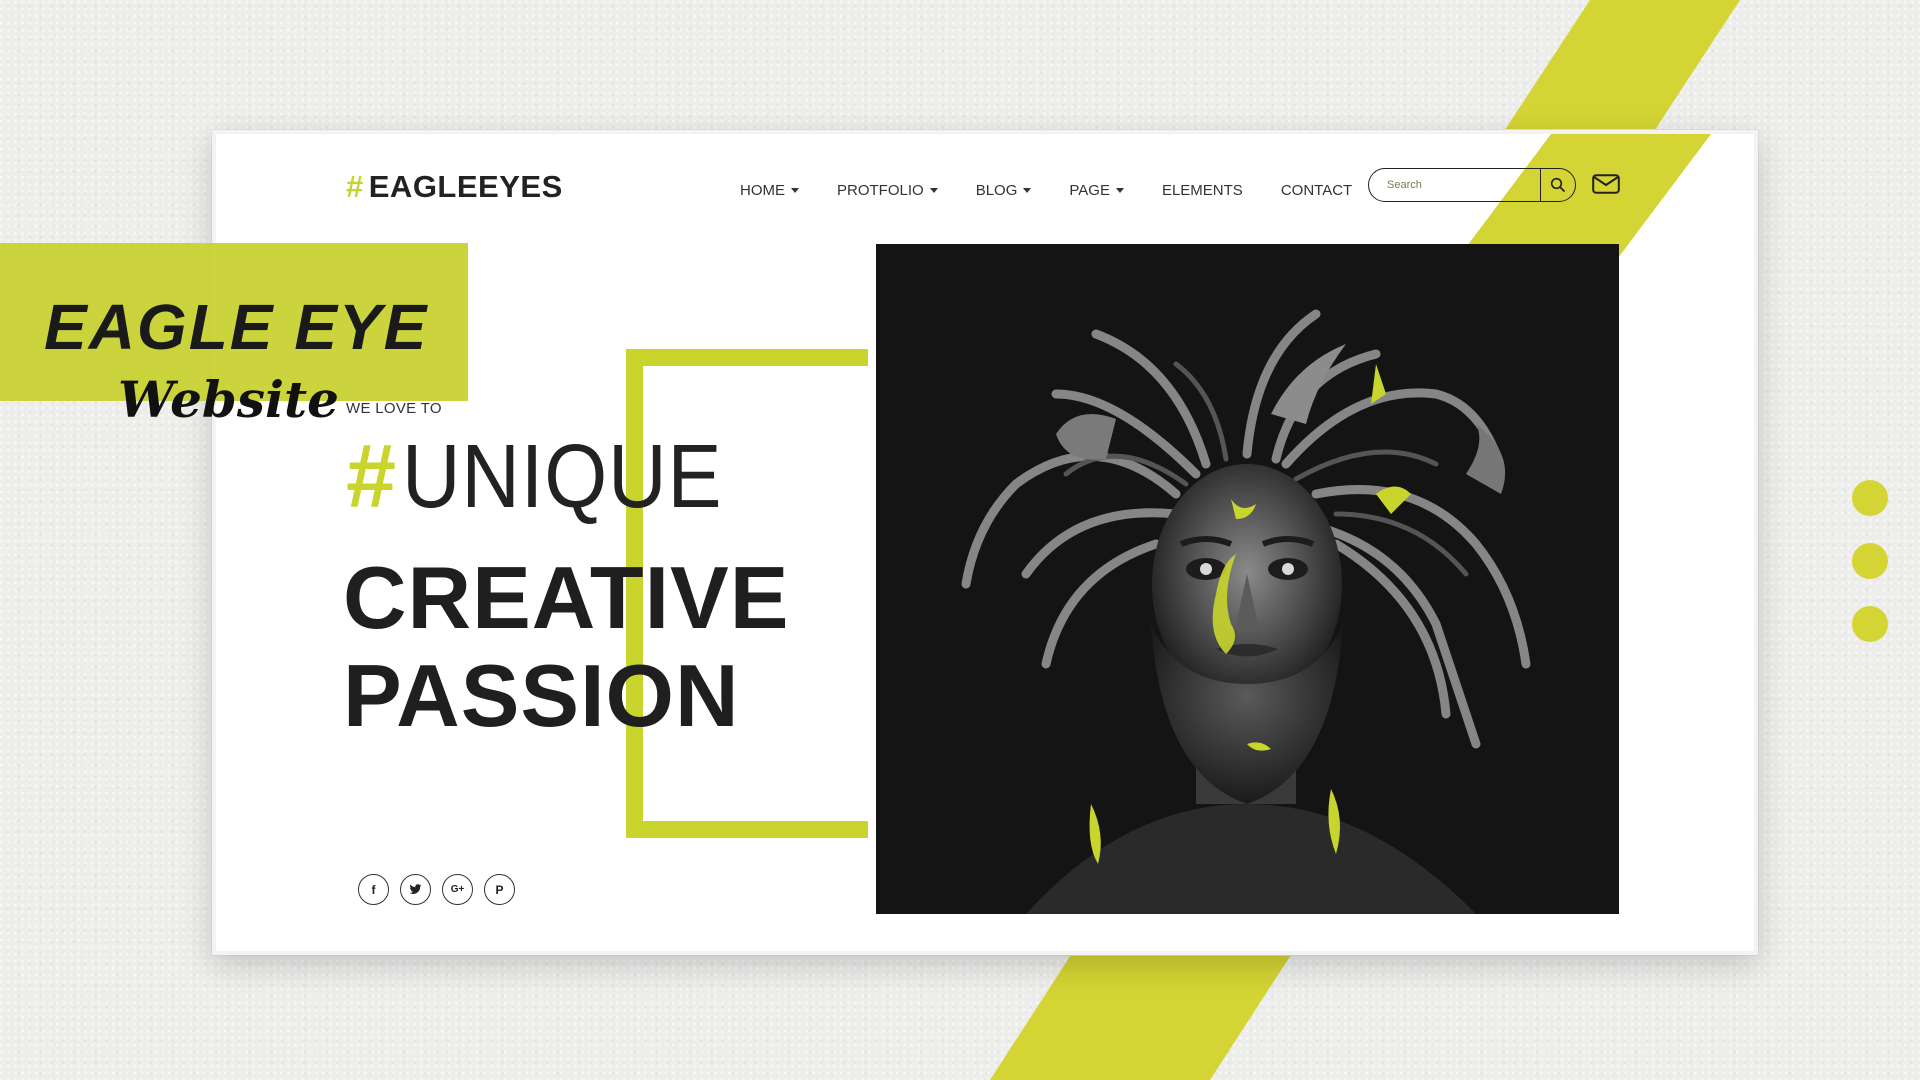 This screenshot has height=1080, width=1920. What do you see at coordinates (371, 477) in the screenshot?
I see `hero-hash: #` at bounding box center [371, 477].